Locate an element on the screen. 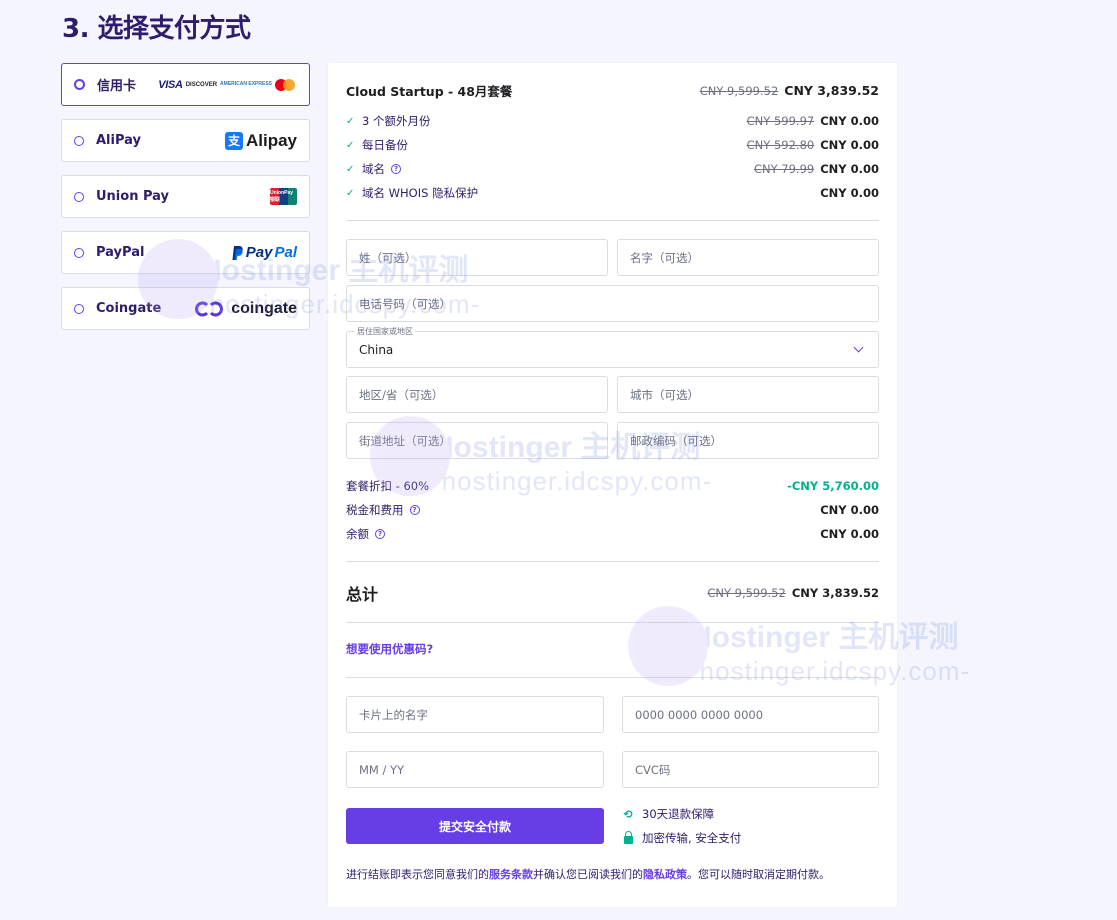 This screenshot has height=920, width=1117. item-old-price: CNY 79.99 is located at coordinates (784, 169).